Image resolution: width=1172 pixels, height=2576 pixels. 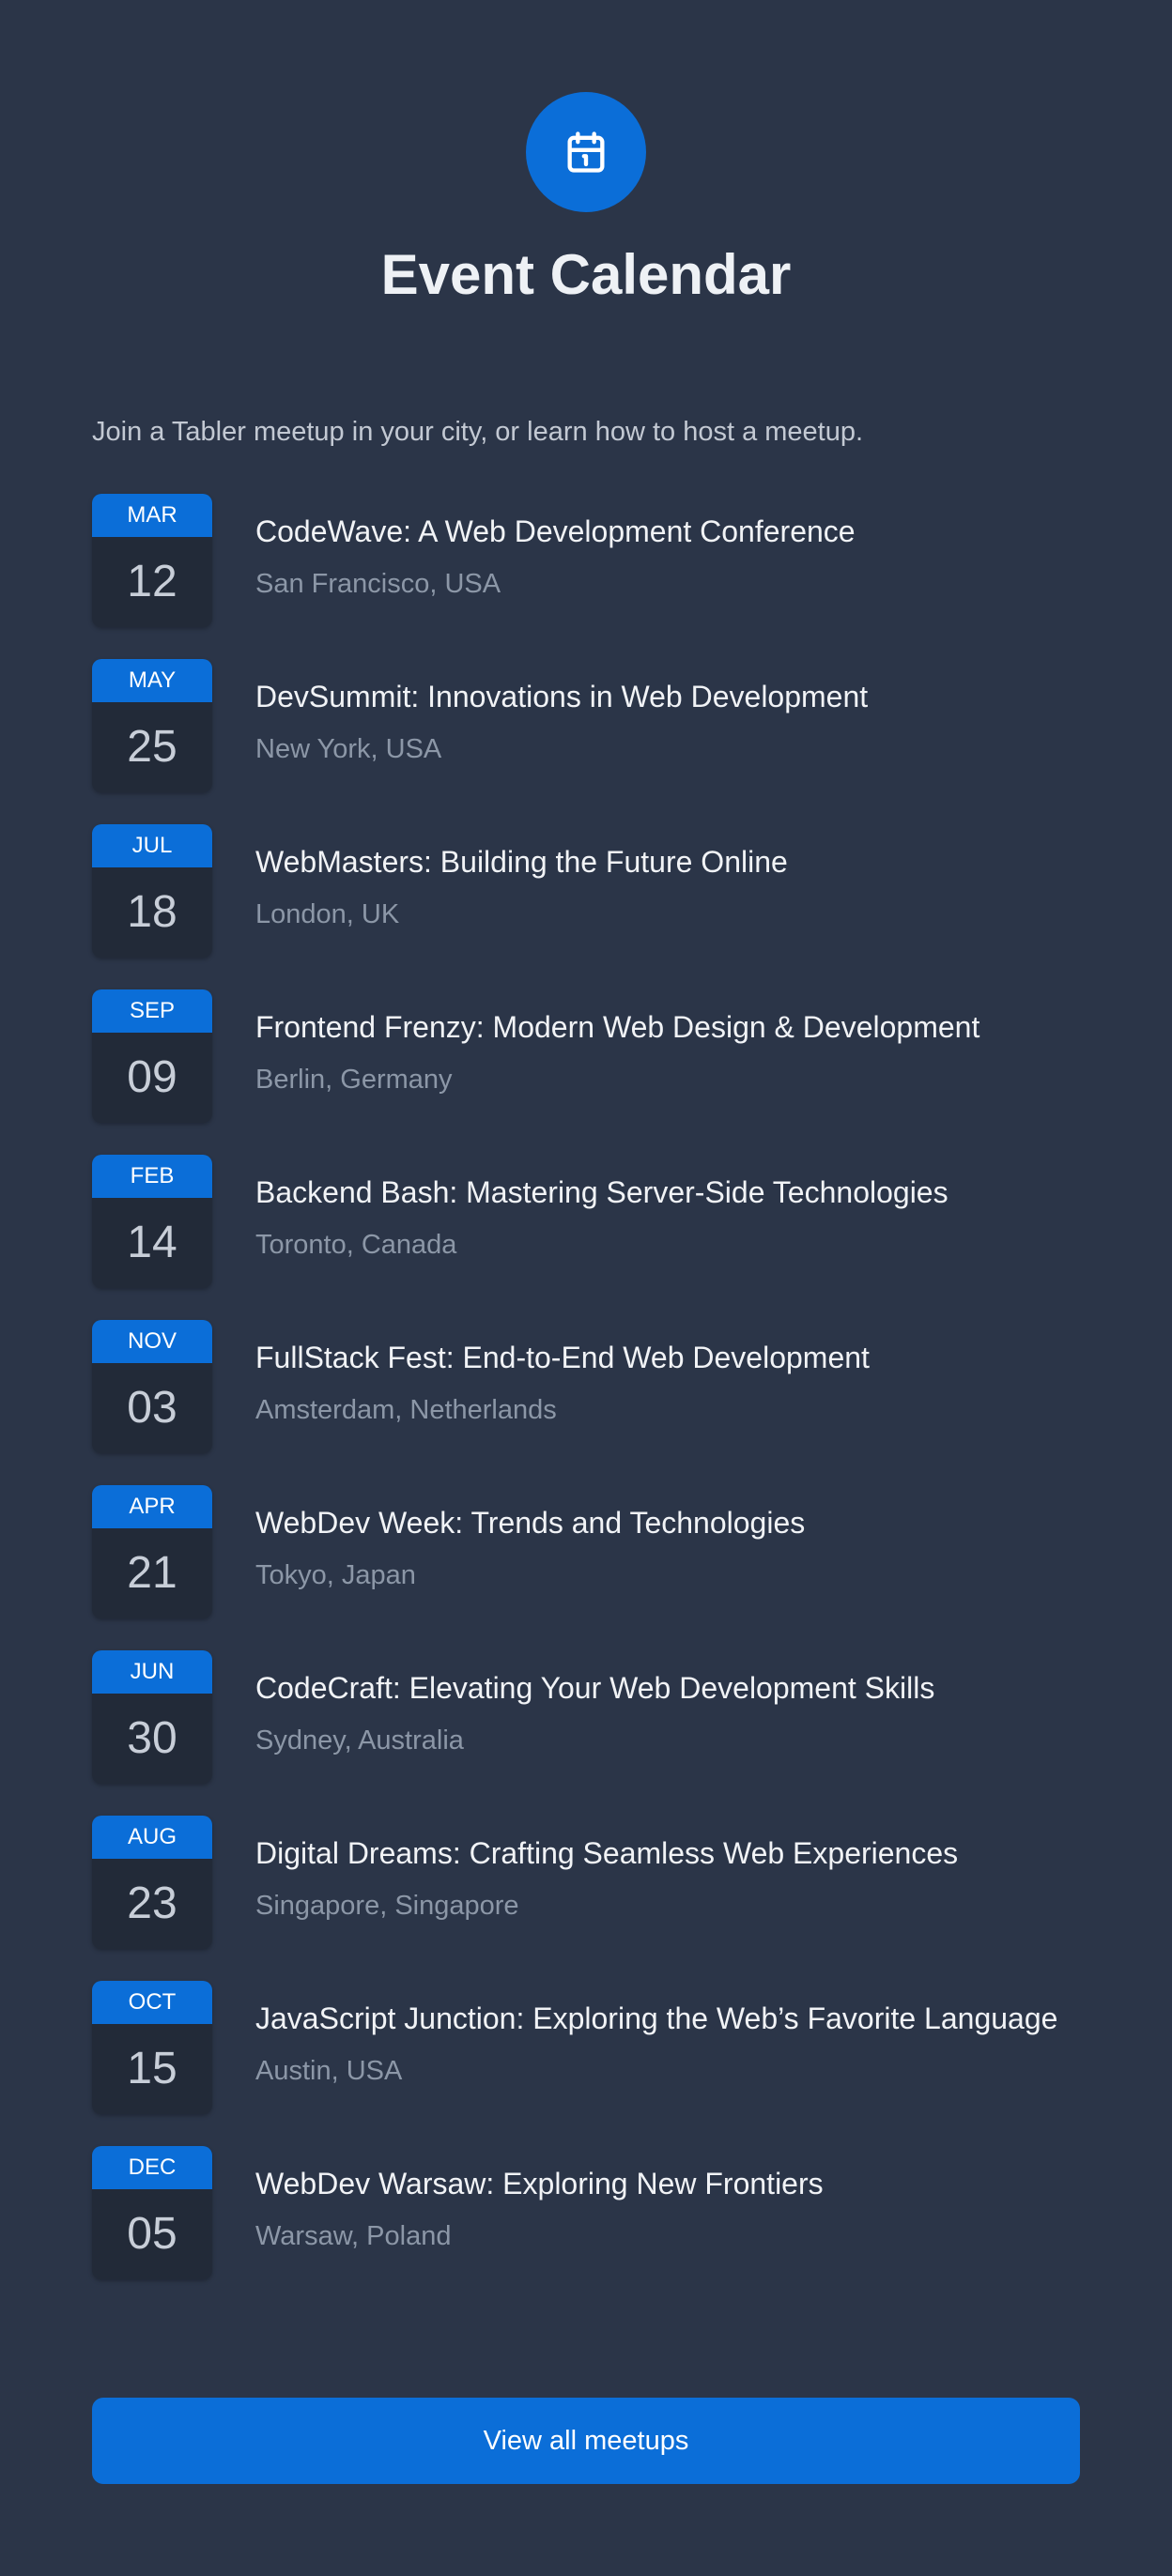 What do you see at coordinates (152, 1506) in the screenshot?
I see `event-month: APR` at bounding box center [152, 1506].